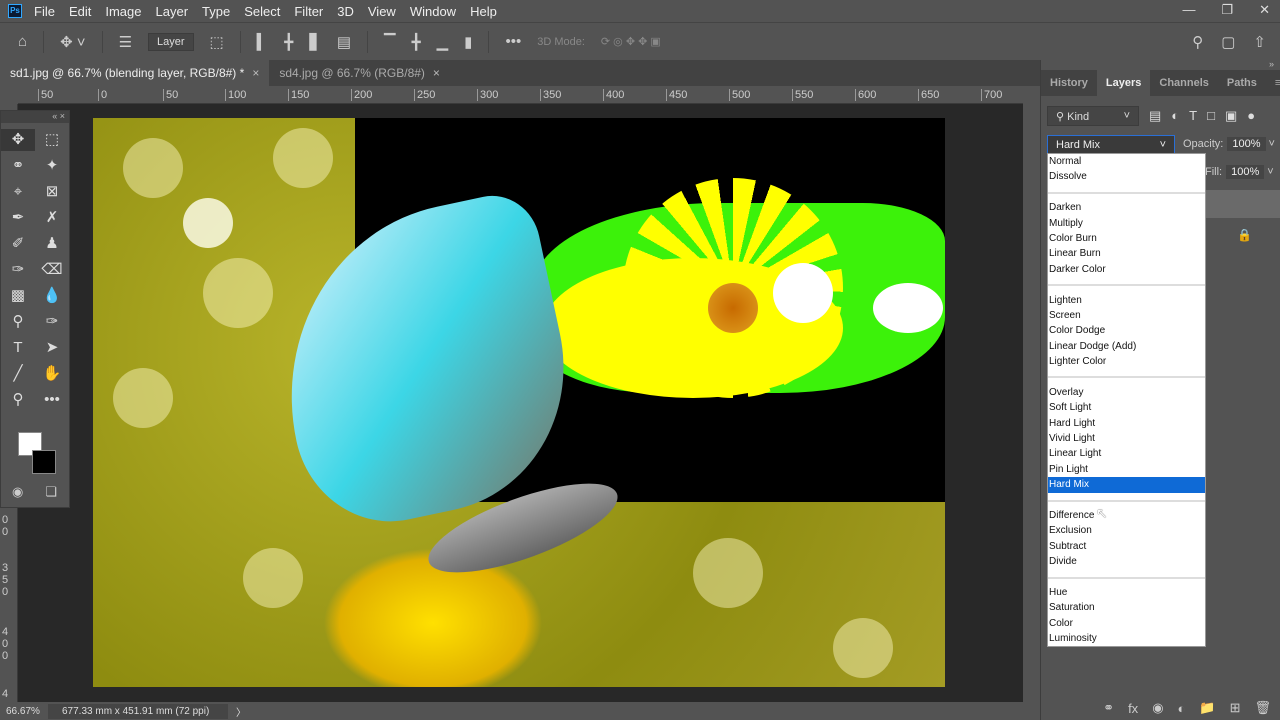  I want to click on more-icon: •••, so click(513, 41).